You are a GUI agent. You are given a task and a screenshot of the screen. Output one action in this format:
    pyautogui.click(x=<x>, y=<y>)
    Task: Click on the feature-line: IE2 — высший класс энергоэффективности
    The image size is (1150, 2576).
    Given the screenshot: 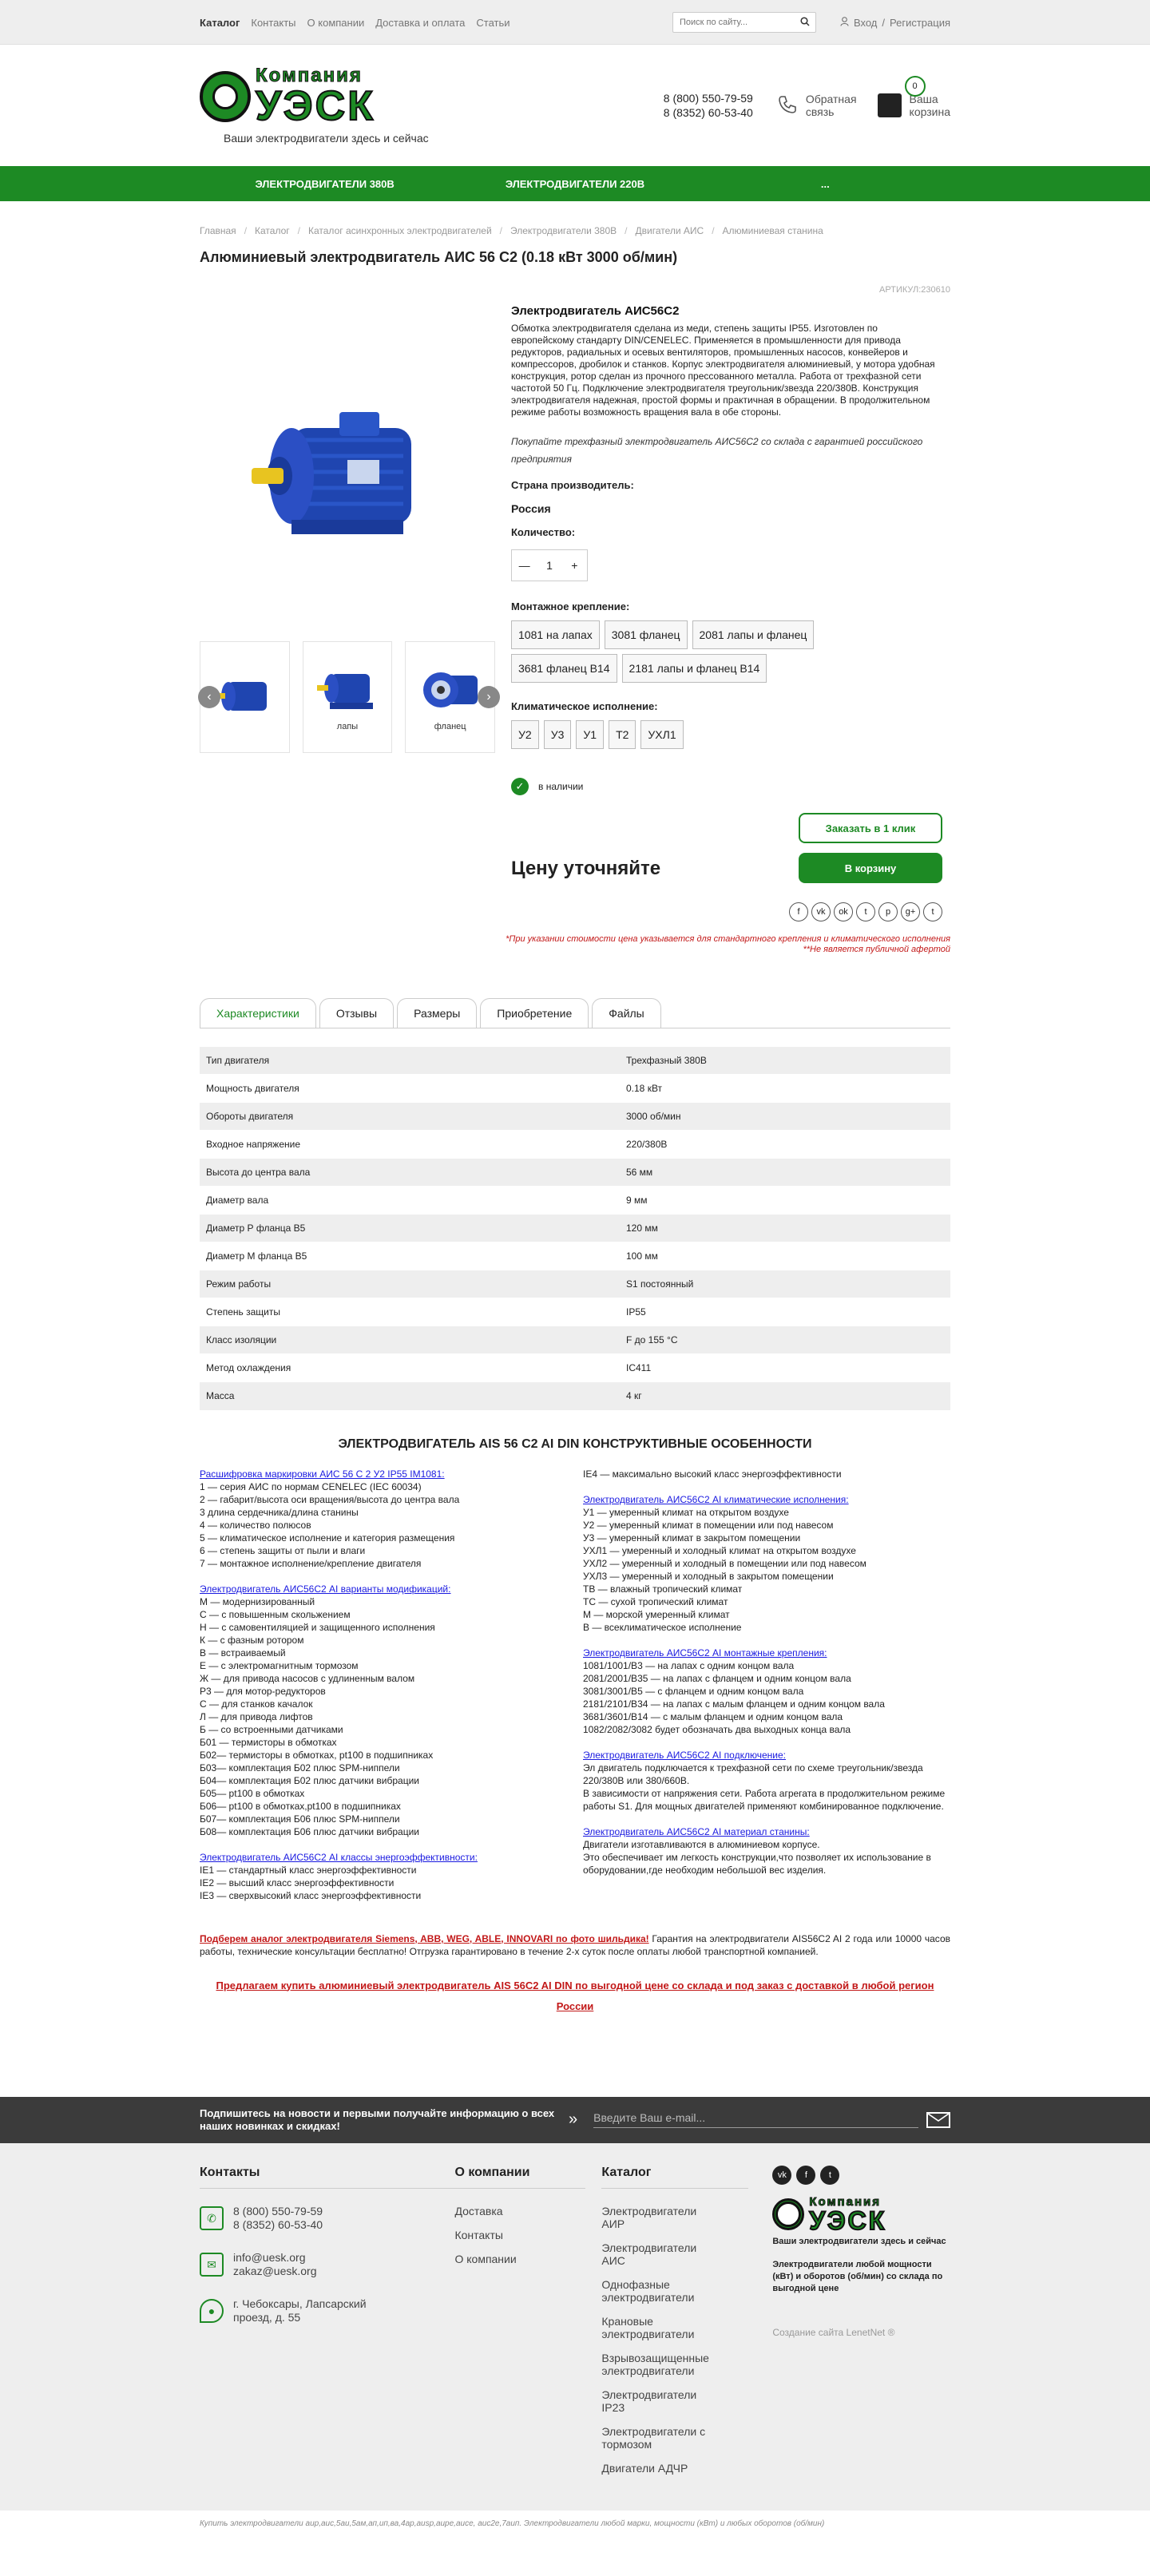 What is the action you would take?
    pyautogui.click(x=298, y=1882)
    